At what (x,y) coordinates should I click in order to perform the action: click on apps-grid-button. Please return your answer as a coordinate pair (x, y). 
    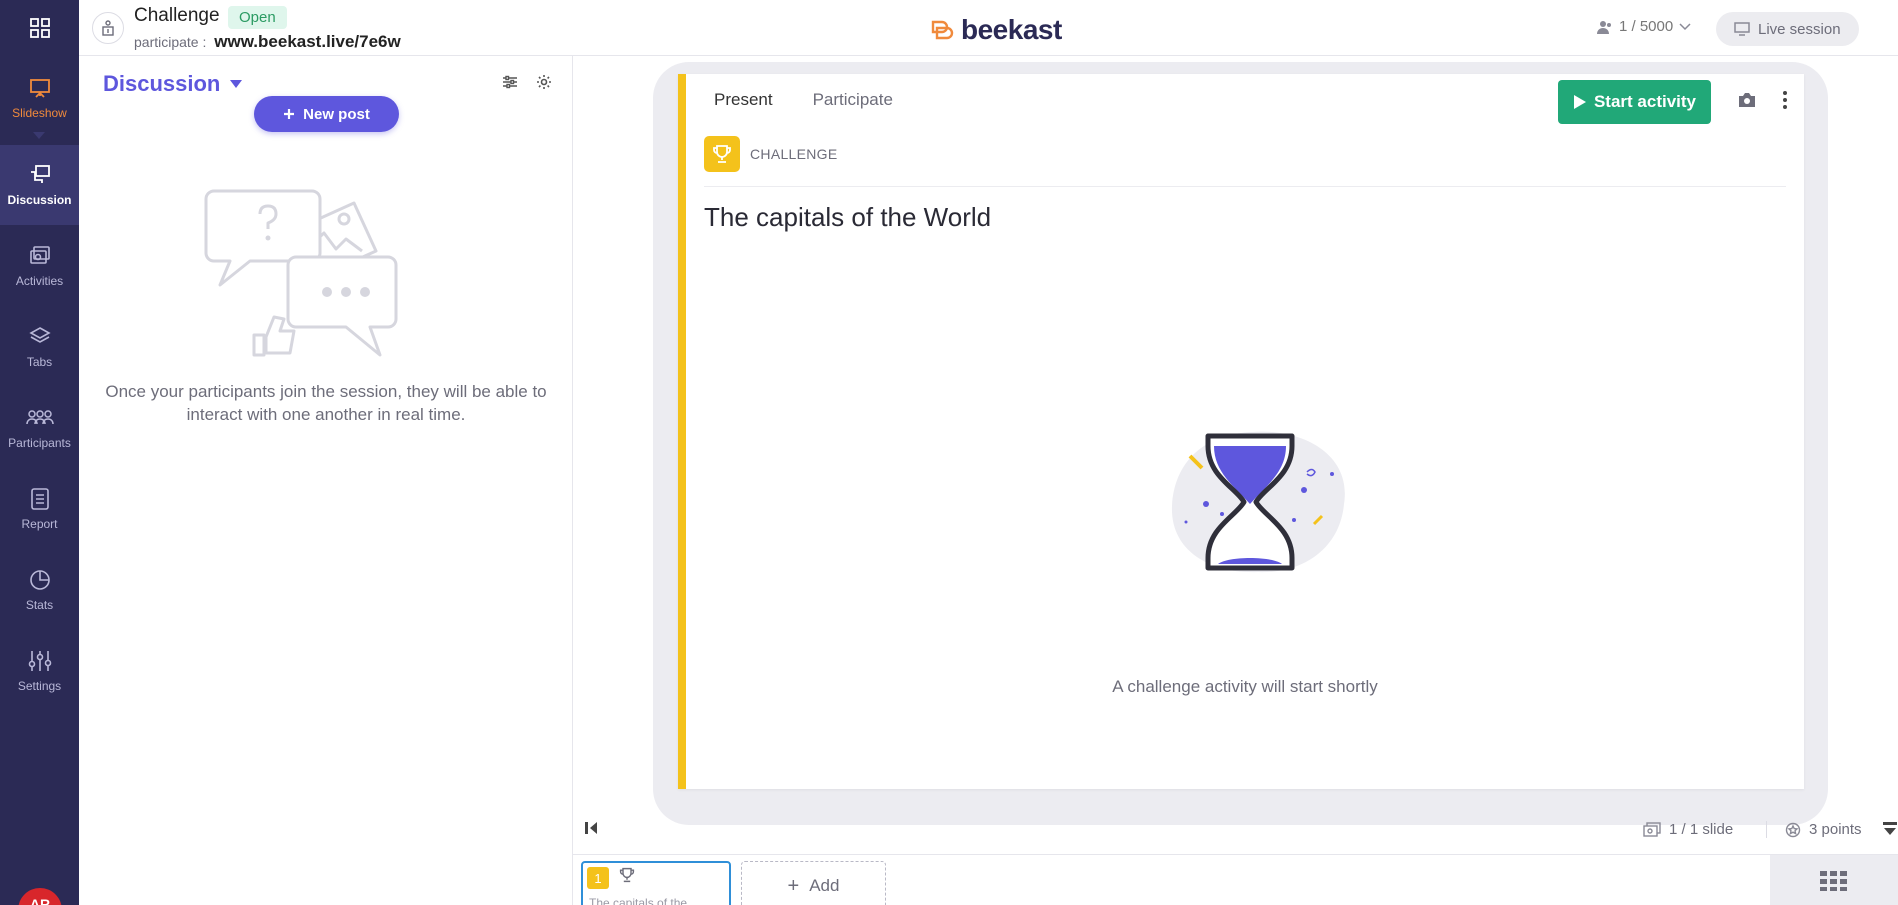
    Looking at the image, I should click on (39, 28).